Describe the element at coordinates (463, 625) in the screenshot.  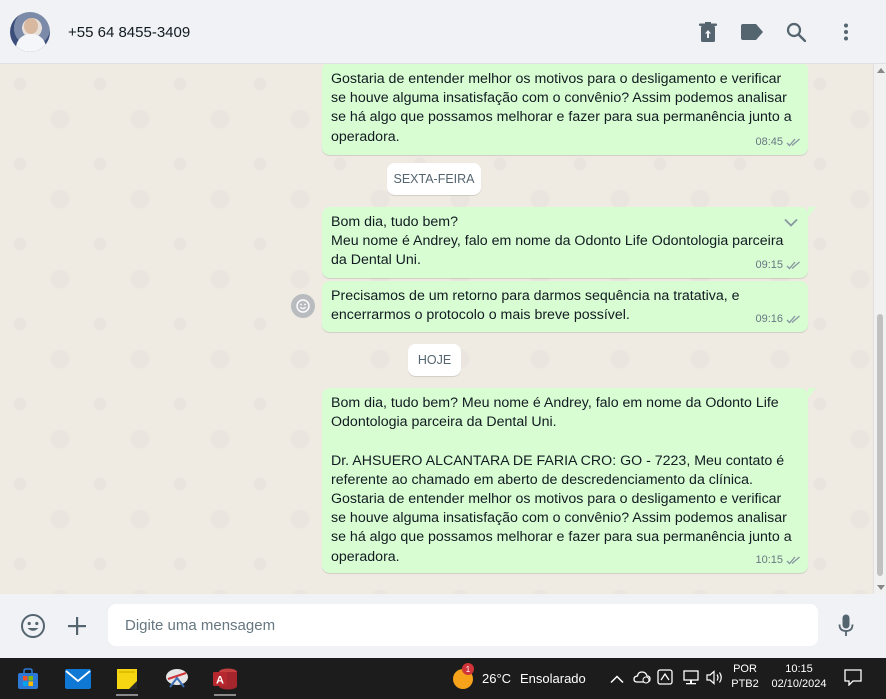
I see `message-input` at that location.